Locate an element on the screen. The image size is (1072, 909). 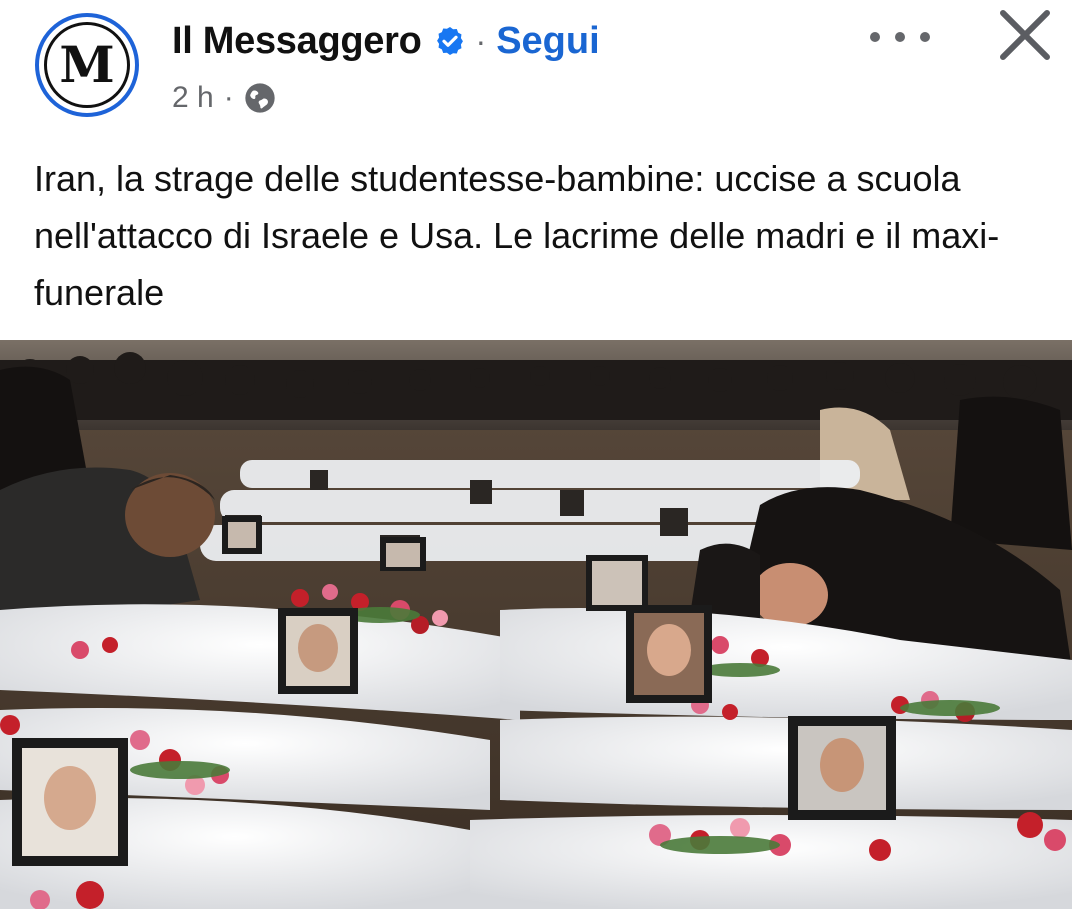
post-header: M Il Messaggero · Segui 2 h · is located at coordinates (536, 67).